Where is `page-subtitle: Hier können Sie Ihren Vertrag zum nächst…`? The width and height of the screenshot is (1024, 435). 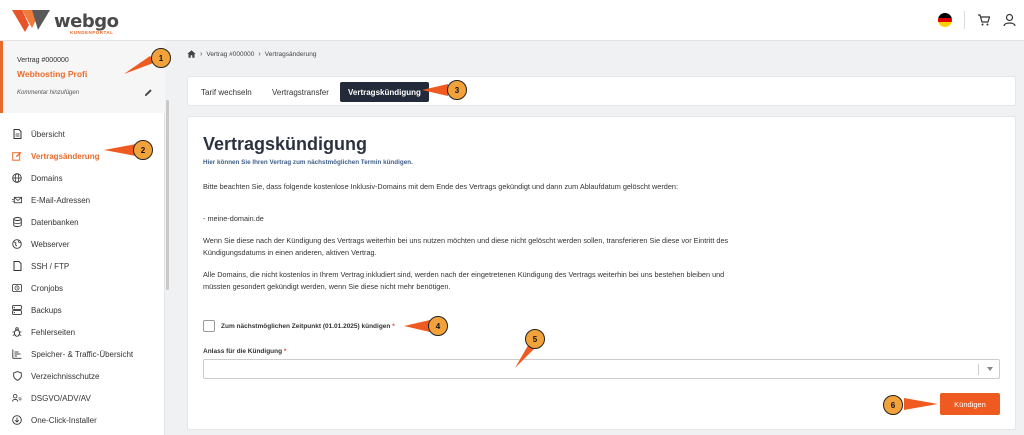 page-subtitle: Hier können Sie Ihren Vertrag zum nächst… is located at coordinates (308, 162).